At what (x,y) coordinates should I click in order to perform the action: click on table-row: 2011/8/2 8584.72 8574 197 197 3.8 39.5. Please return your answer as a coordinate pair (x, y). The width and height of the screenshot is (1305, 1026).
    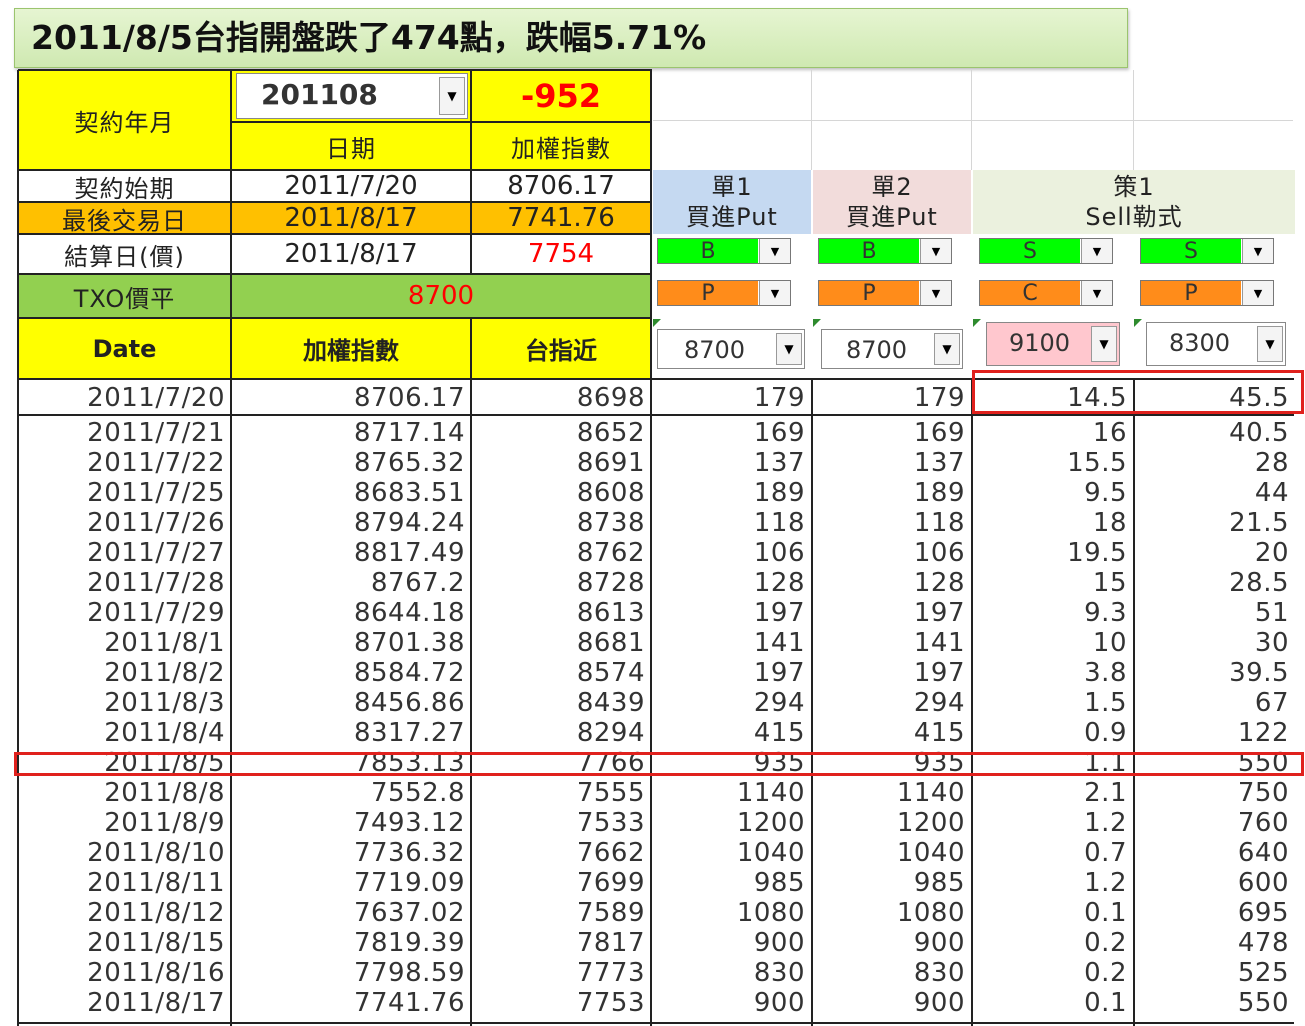
    Looking at the image, I should click on (659, 672).